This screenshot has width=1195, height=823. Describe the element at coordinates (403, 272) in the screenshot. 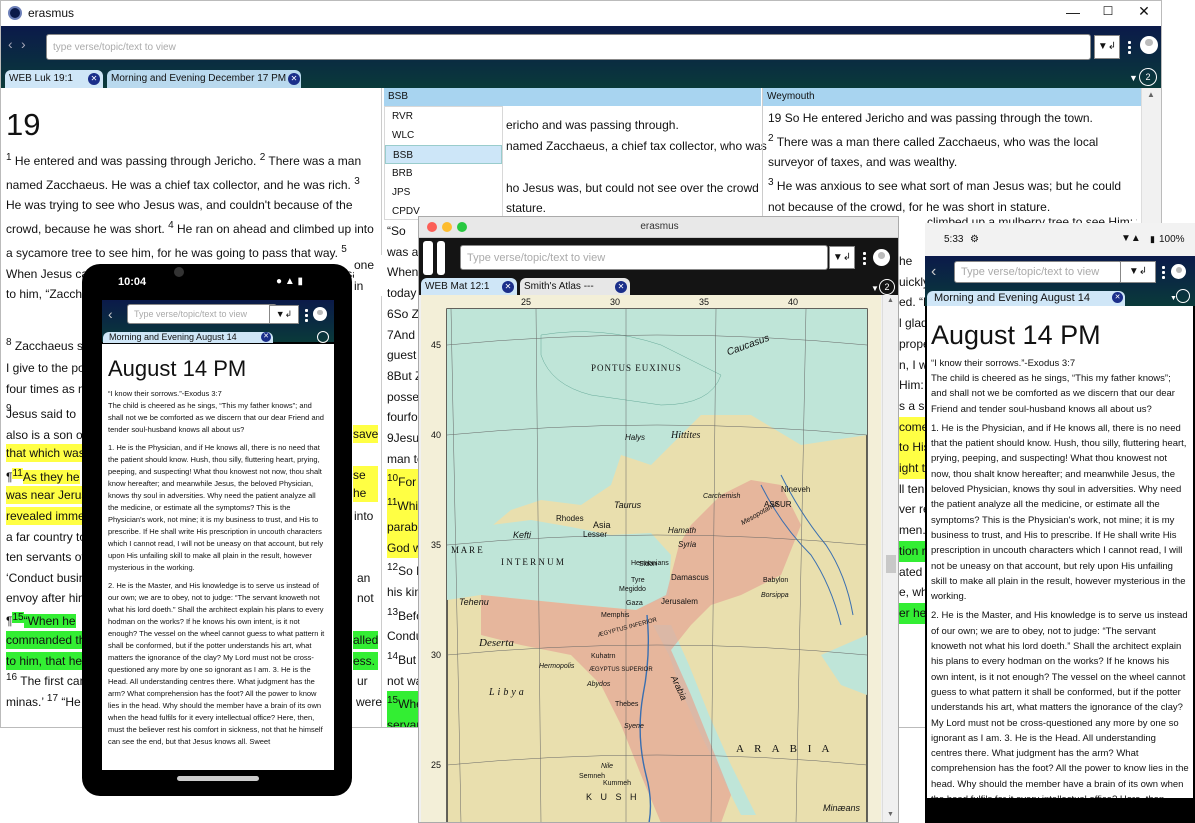

I see `verse-fragment: When` at that location.